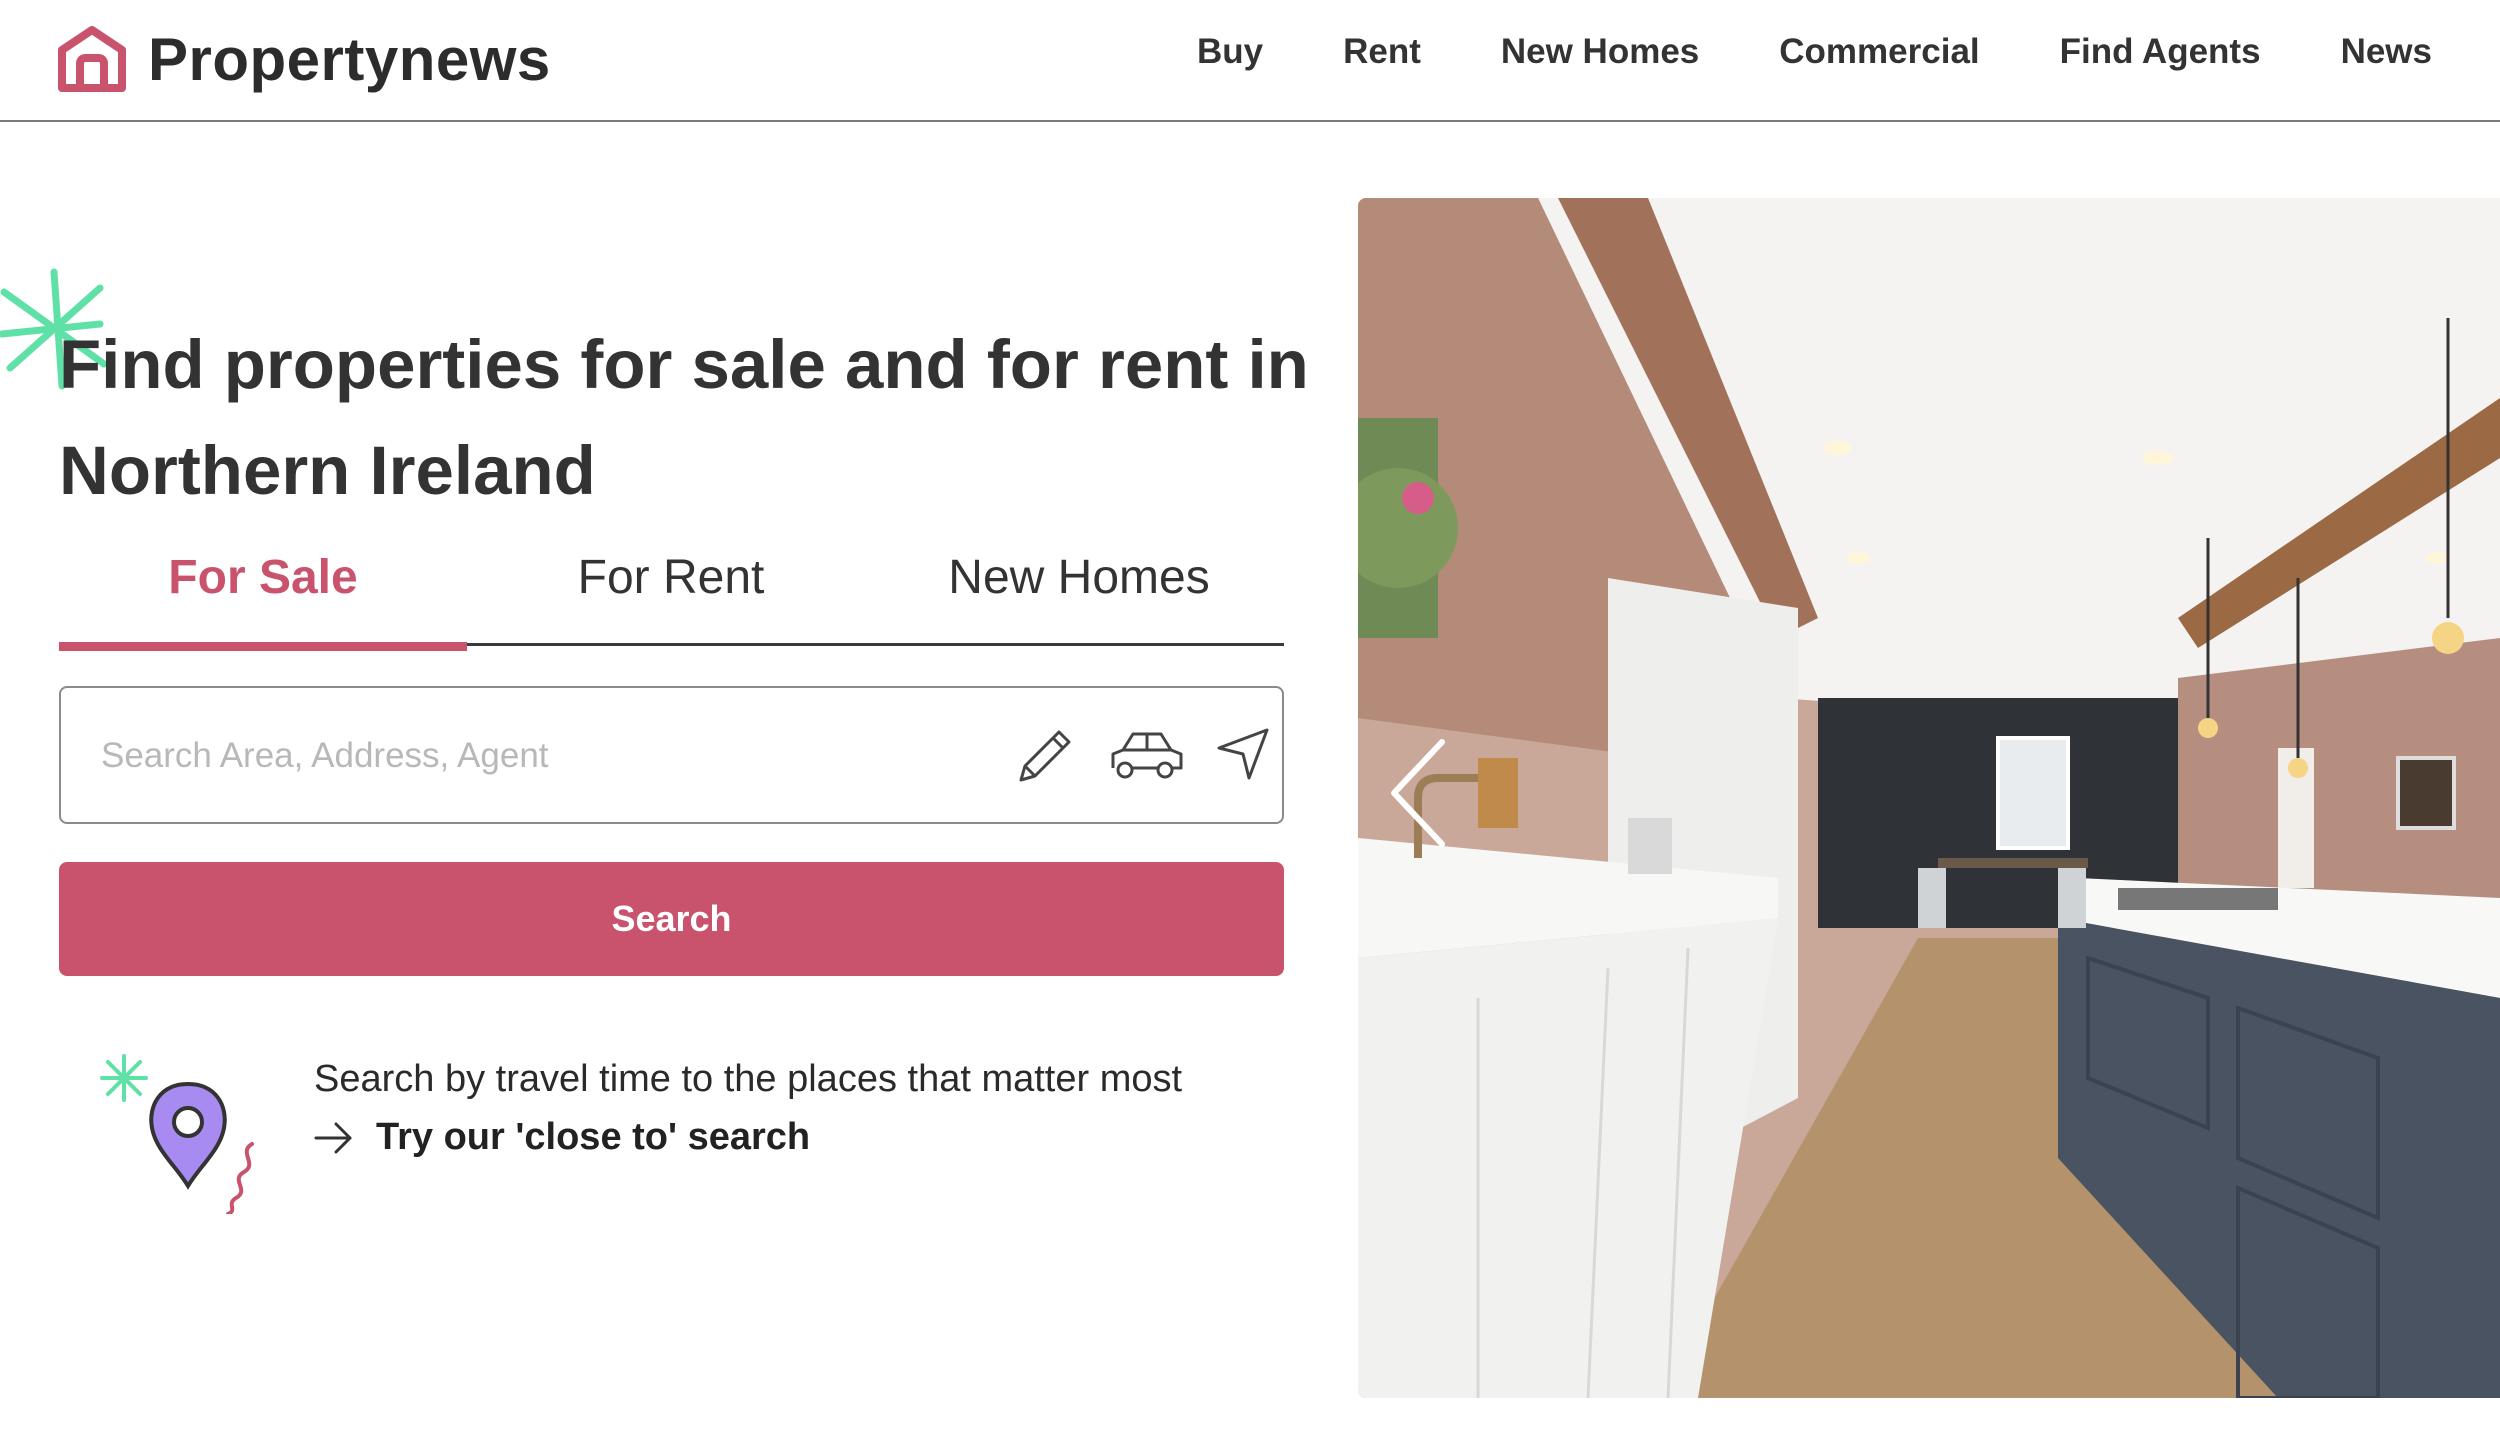 This screenshot has height=1450, width=2500. What do you see at coordinates (1382, 52) in the screenshot?
I see `nav-rent: Rent` at bounding box center [1382, 52].